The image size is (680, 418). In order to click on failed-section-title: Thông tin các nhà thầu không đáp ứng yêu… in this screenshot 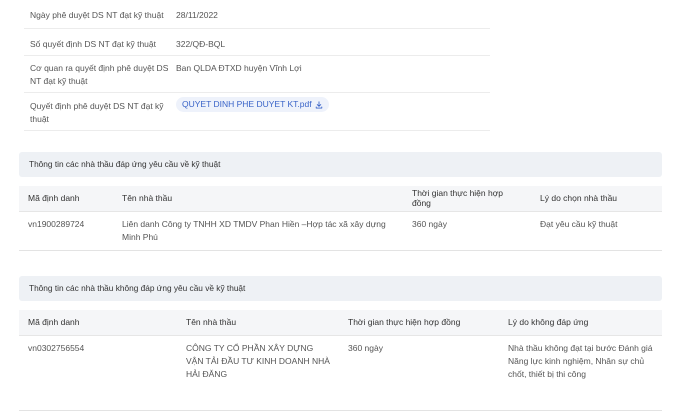, I will do `click(340, 288)`.